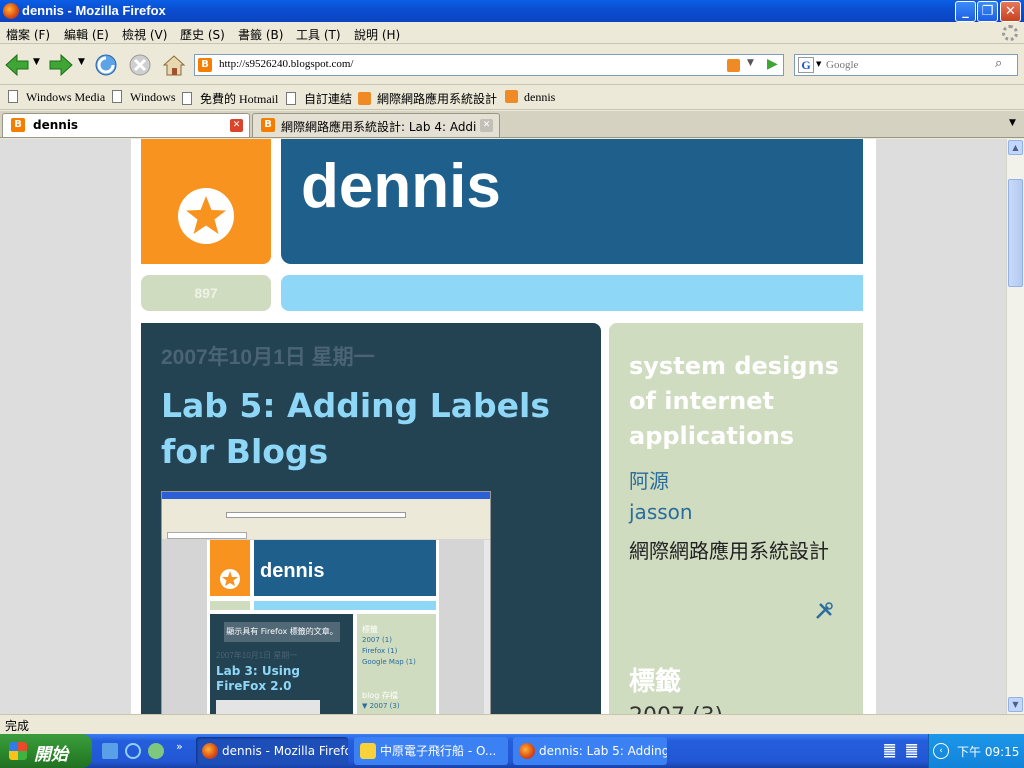  What do you see at coordinates (818, 64) in the screenshot?
I see `engine-dropdown-icon: ▼` at bounding box center [818, 64].